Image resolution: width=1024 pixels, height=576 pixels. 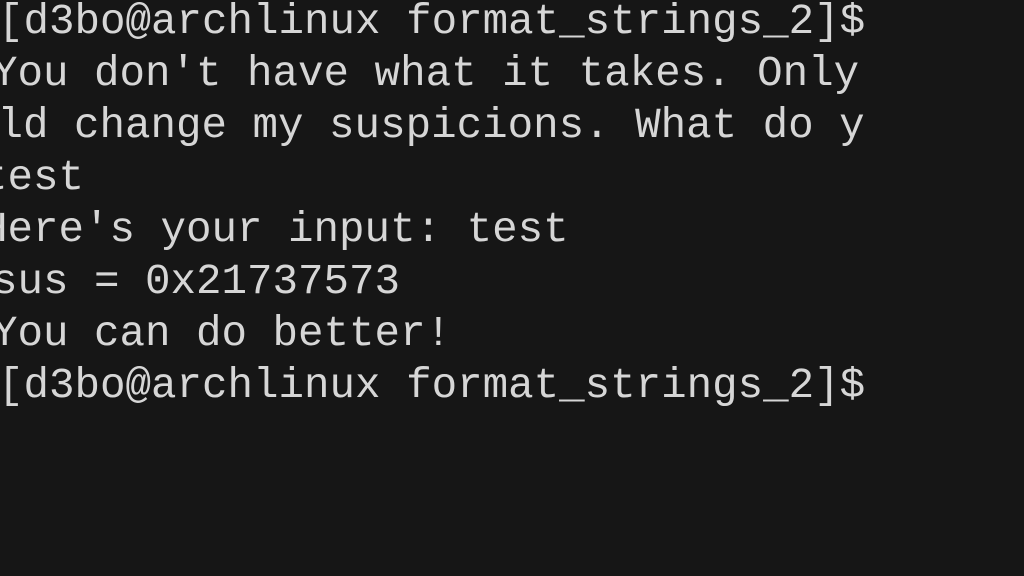 I want to click on program-output-line: You can do better!, so click(x=226, y=334).